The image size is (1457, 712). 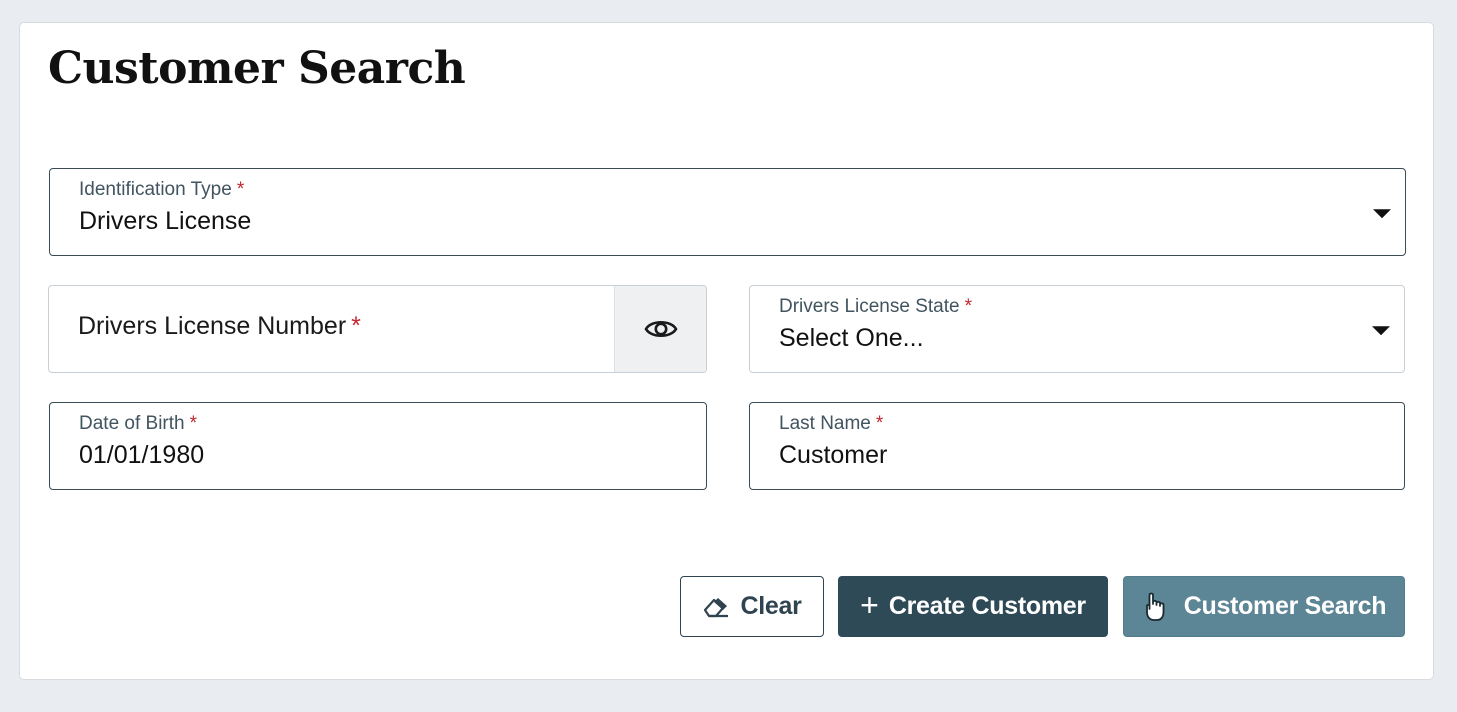 What do you see at coordinates (142, 455) in the screenshot?
I see `date-of-birth-value: 01/01/1980` at bounding box center [142, 455].